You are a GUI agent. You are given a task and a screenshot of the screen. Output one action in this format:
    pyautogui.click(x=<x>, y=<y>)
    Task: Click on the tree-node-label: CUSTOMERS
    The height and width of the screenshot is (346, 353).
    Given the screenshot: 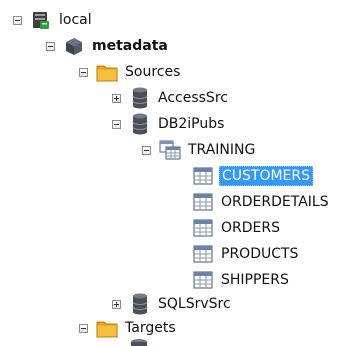 What is the action you would take?
    pyautogui.click(x=266, y=176)
    